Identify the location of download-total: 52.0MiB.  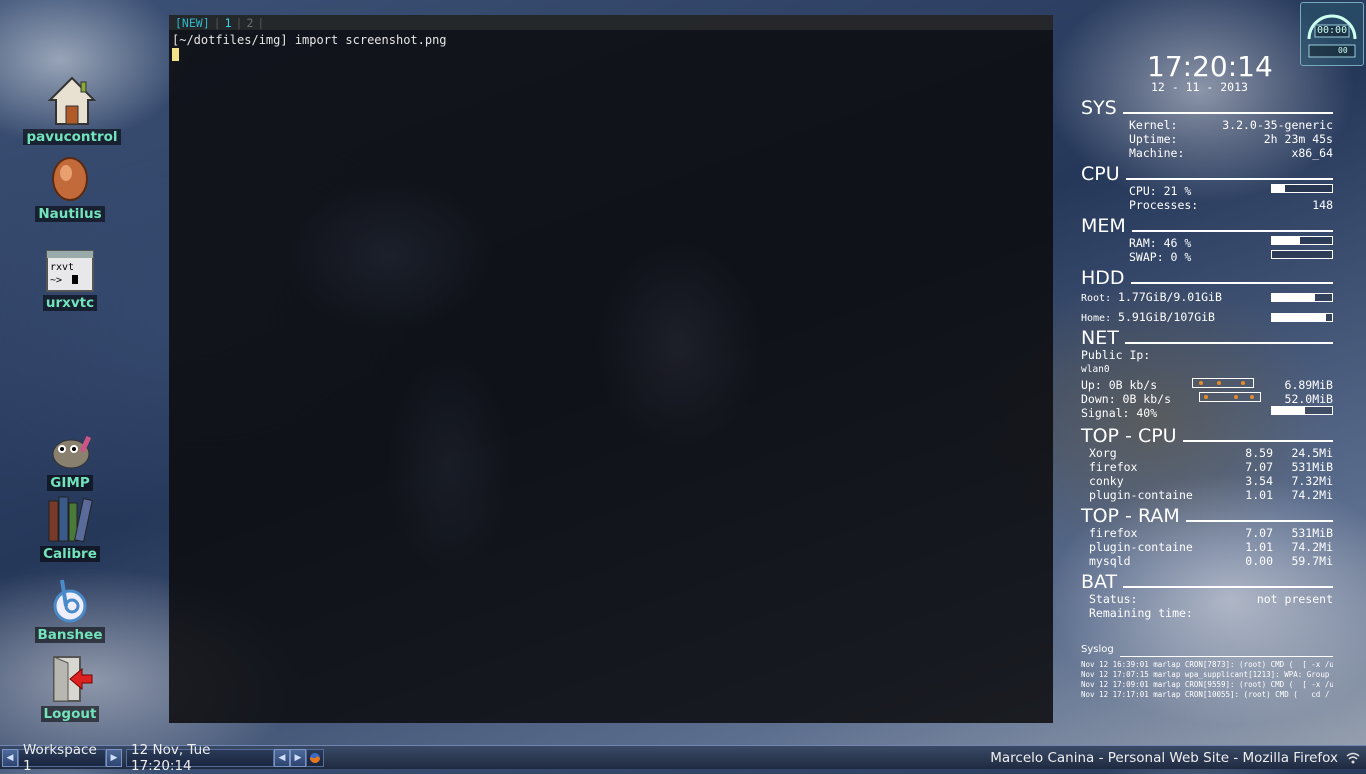
(1308, 399).